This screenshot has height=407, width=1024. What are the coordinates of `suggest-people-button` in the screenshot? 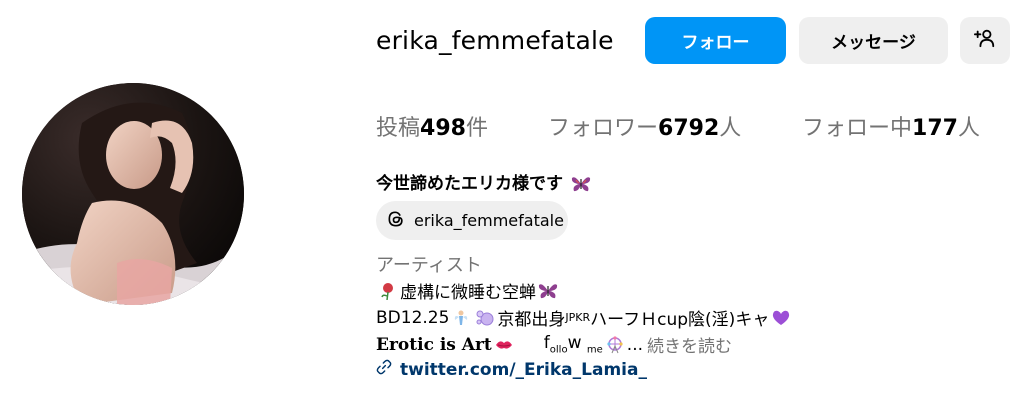 It's located at (985, 40).